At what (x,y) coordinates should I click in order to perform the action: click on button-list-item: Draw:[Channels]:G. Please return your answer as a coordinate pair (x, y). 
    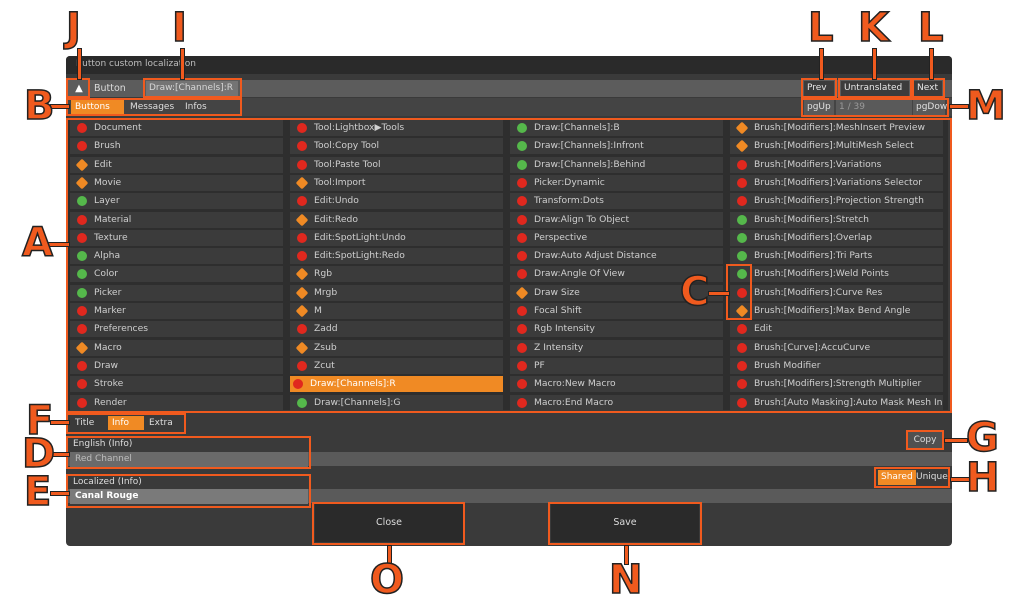
    Looking at the image, I should click on (396, 402).